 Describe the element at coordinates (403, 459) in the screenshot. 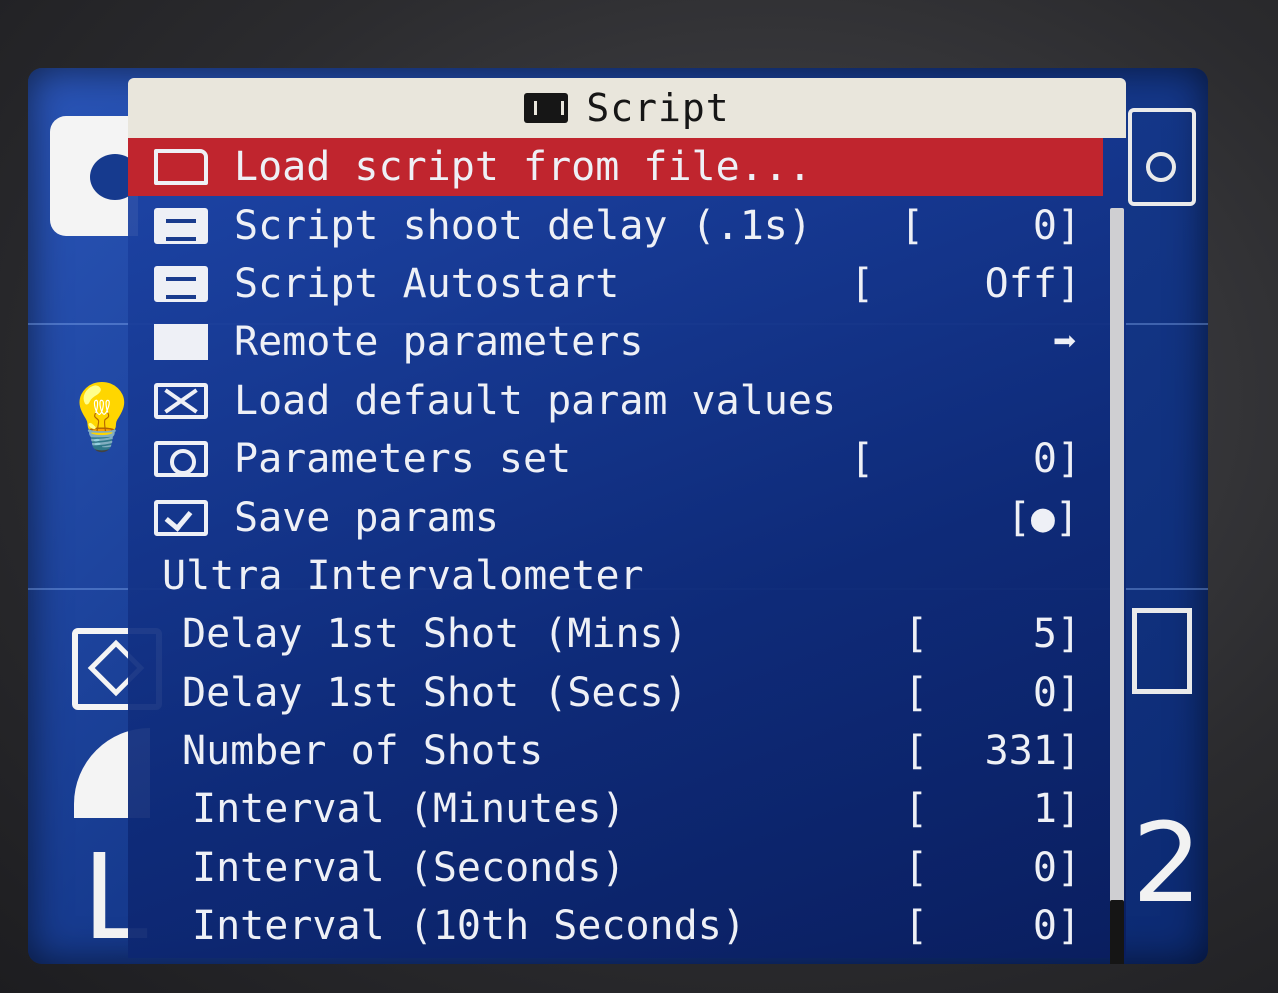

I see `menu-item-label: Parameters set` at that location.